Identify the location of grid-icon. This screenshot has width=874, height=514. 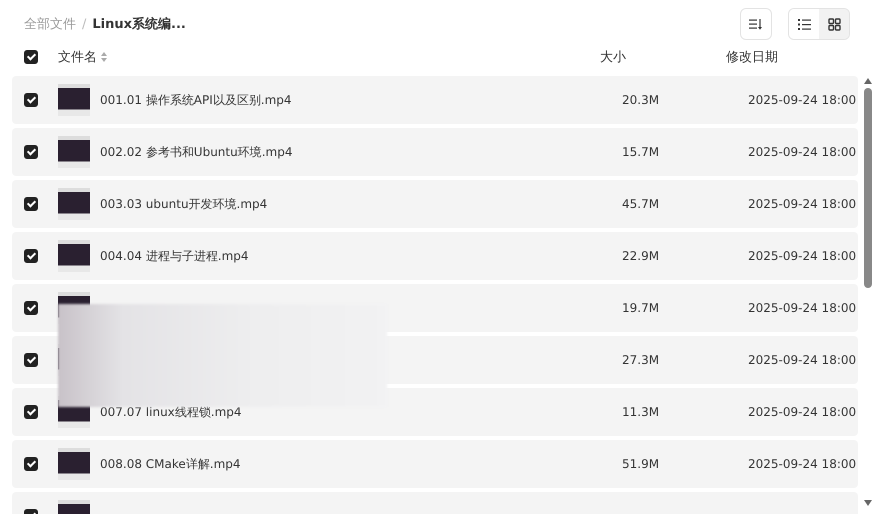
(834, 24).